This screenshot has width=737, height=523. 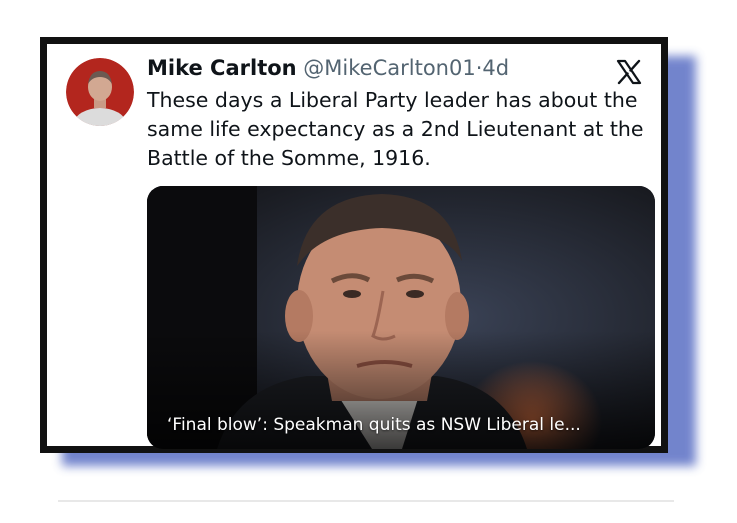 I want to click on timestamp: 4d, so click(x=495, y=68).